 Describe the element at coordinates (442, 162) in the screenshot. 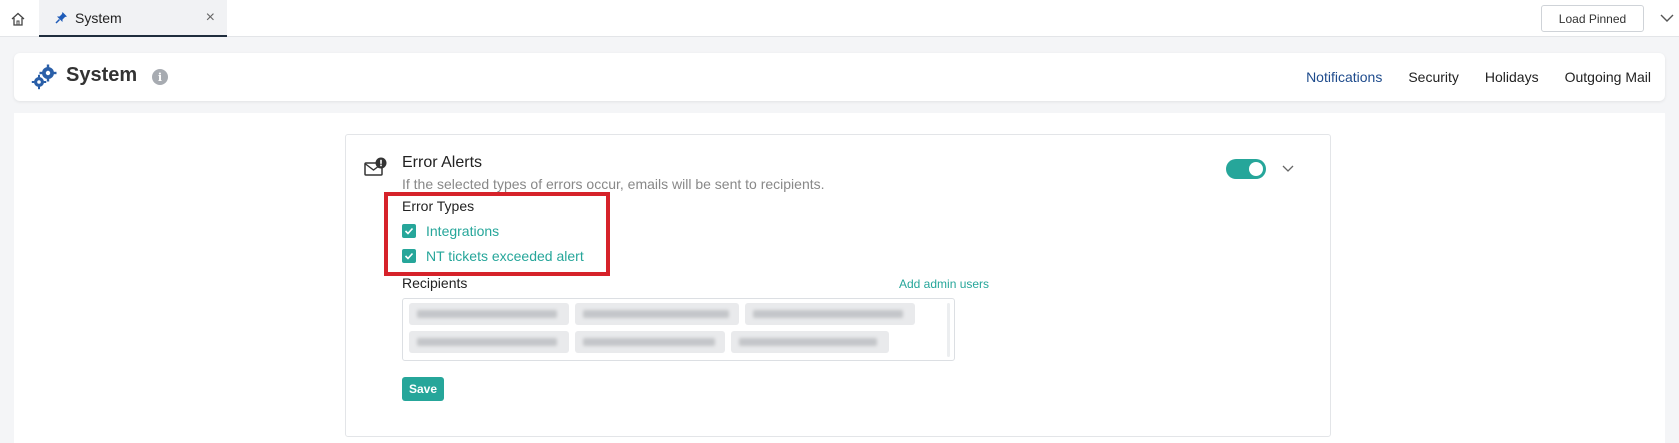

I see `card-title: Error Alerts` at that location.